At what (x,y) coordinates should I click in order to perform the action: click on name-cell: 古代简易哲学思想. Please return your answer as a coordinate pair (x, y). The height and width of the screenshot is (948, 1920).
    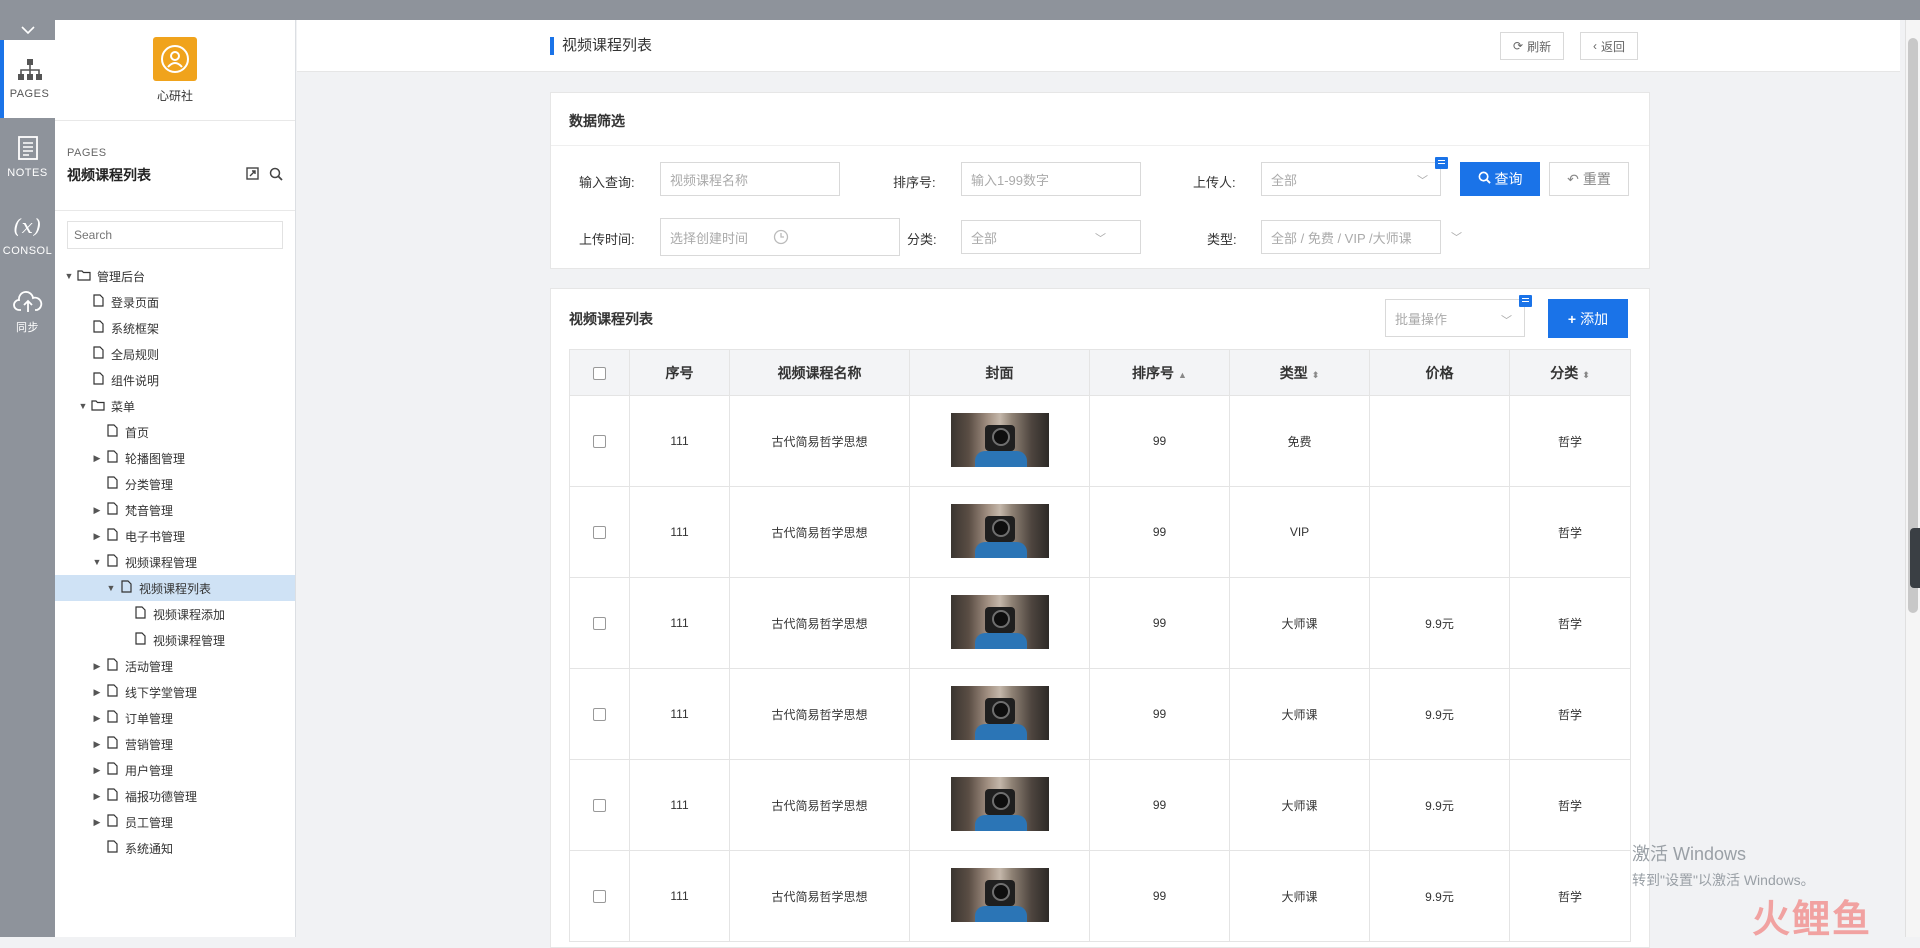
    Looking at the image, I should click on (819, 805).